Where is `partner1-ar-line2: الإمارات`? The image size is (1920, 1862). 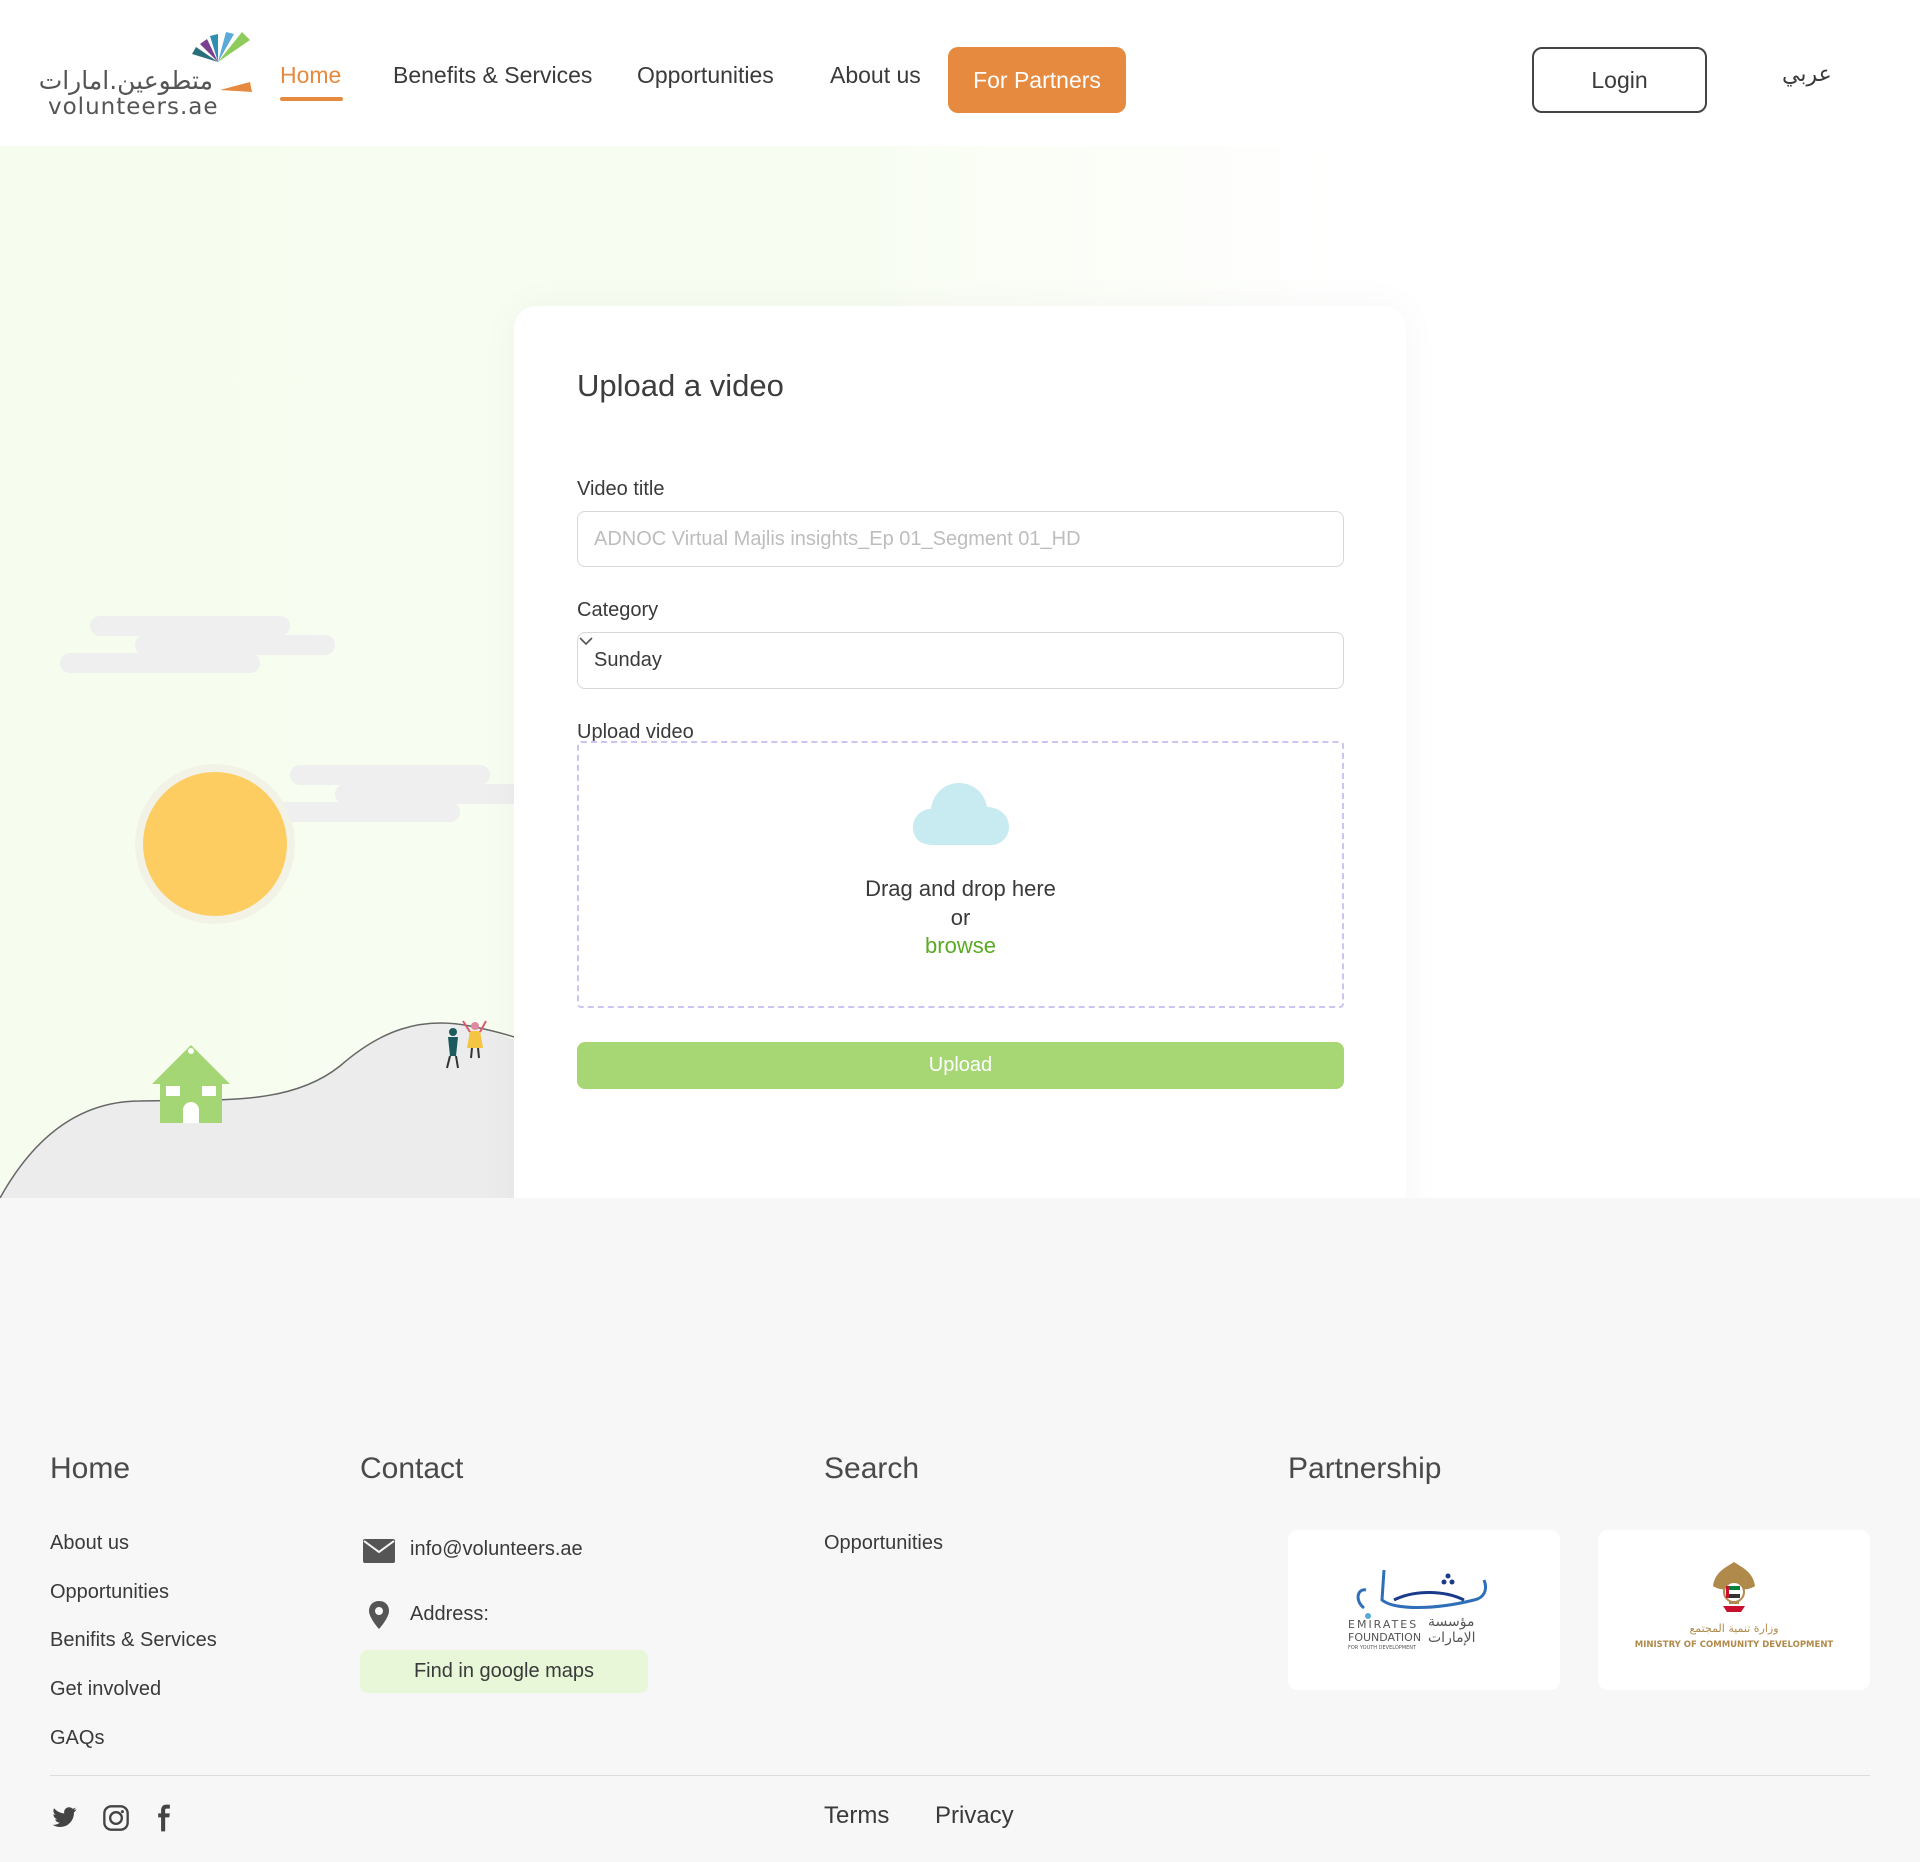 partner1-ar-line2: الإمارات is located at coordinates (1452, 1638).